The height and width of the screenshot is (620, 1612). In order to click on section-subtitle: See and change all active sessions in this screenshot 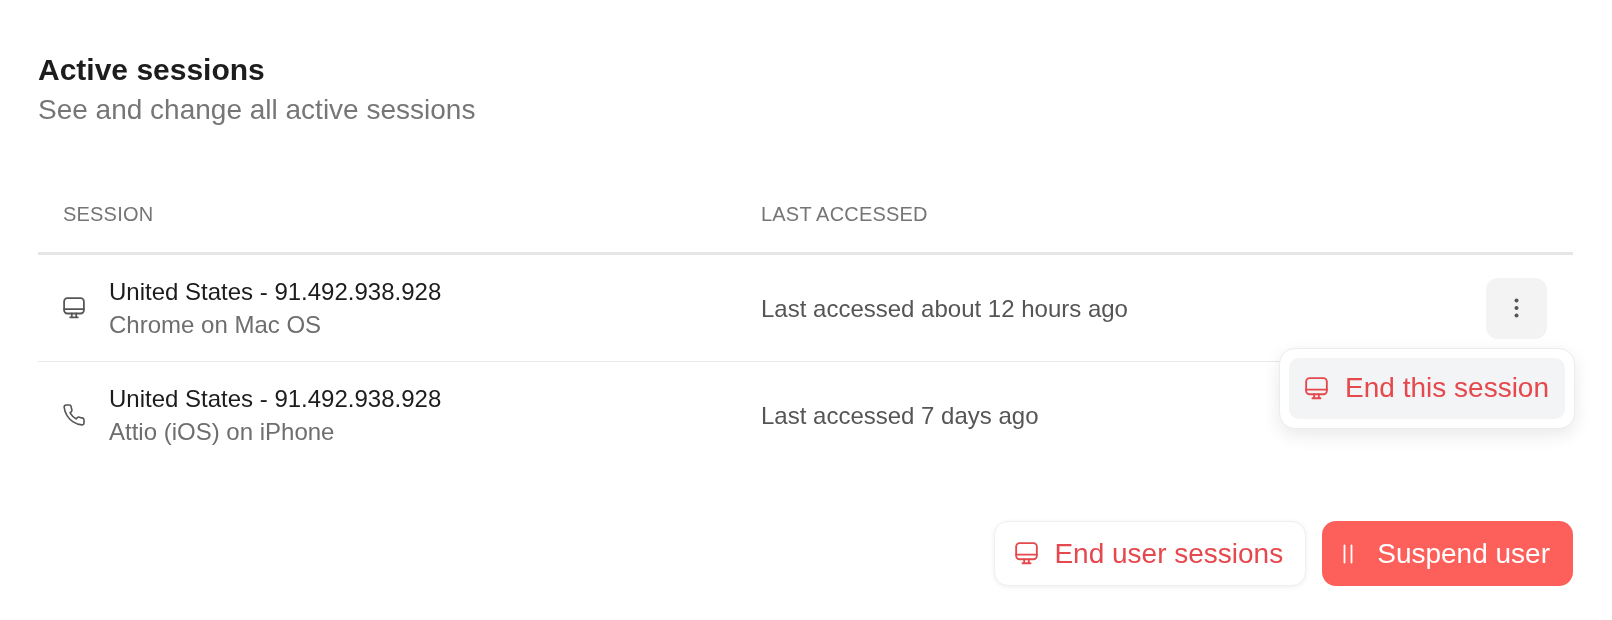, I will do `click(257, 110)`.